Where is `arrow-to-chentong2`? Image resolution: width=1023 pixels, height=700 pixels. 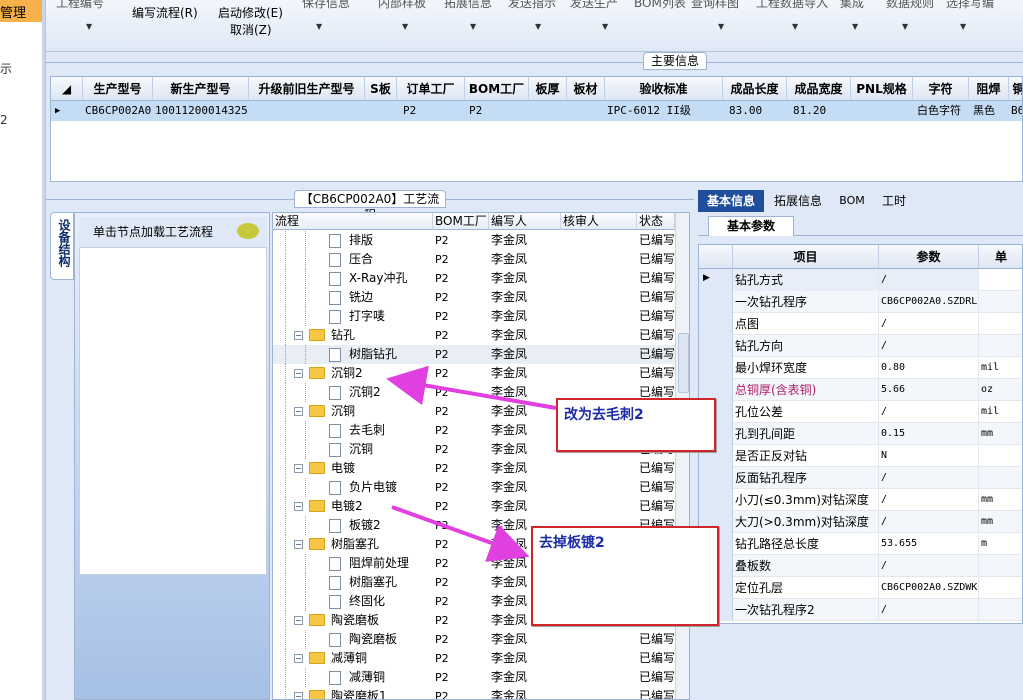 arrow-to-chentong2 is located at coordinates (471, 387).